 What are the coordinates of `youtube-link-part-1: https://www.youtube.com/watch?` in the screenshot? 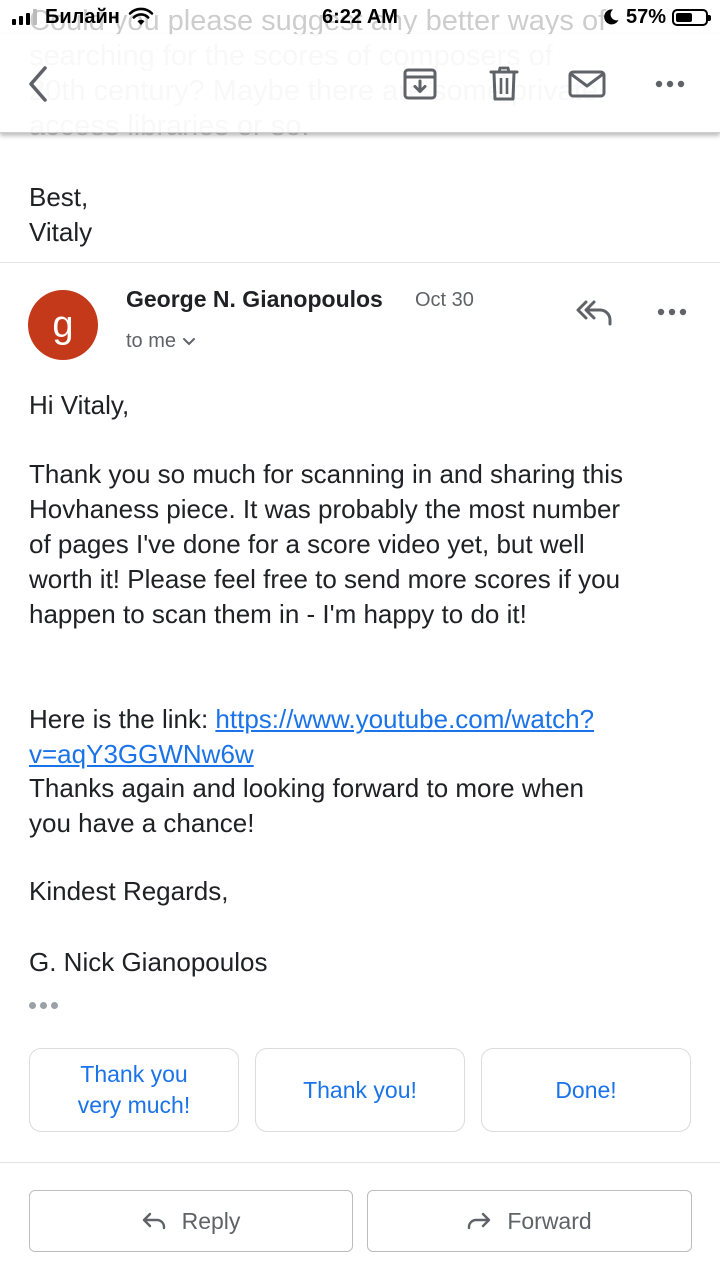 It's located at (405, 719).